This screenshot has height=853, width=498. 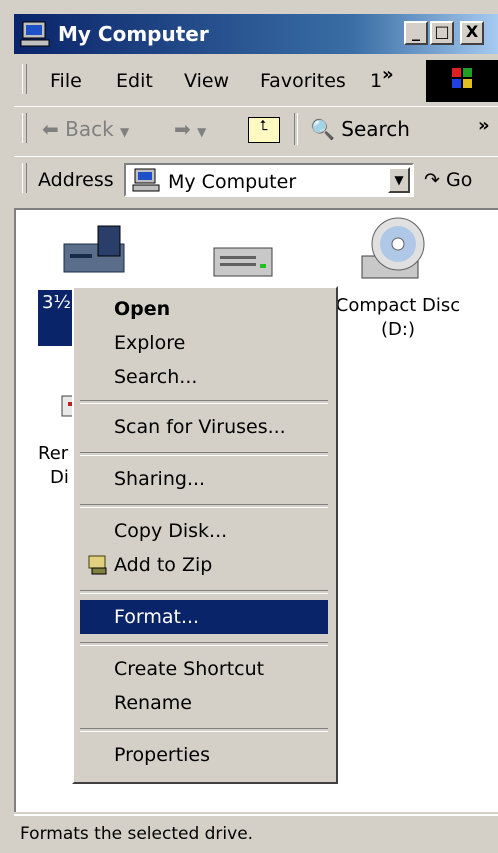 What do you see at coordinates (204, 343) in the screenshot?
I see `menu-item-explore: Explore` at bounding box center [204, 343].